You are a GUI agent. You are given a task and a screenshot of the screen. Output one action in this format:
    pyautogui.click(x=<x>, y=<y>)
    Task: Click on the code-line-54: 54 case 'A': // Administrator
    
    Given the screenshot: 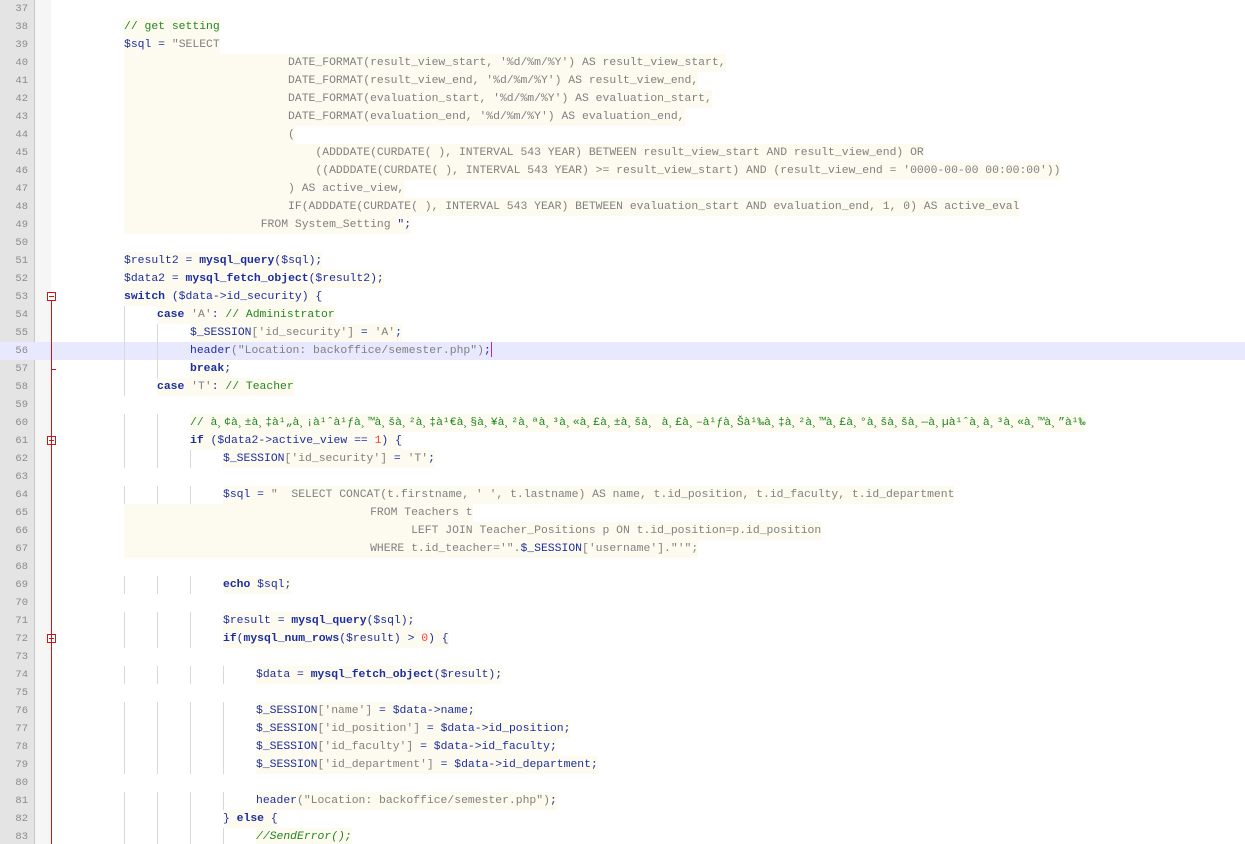 What is the action you would take?
    pyautogui.click(x=622, y=315)
    